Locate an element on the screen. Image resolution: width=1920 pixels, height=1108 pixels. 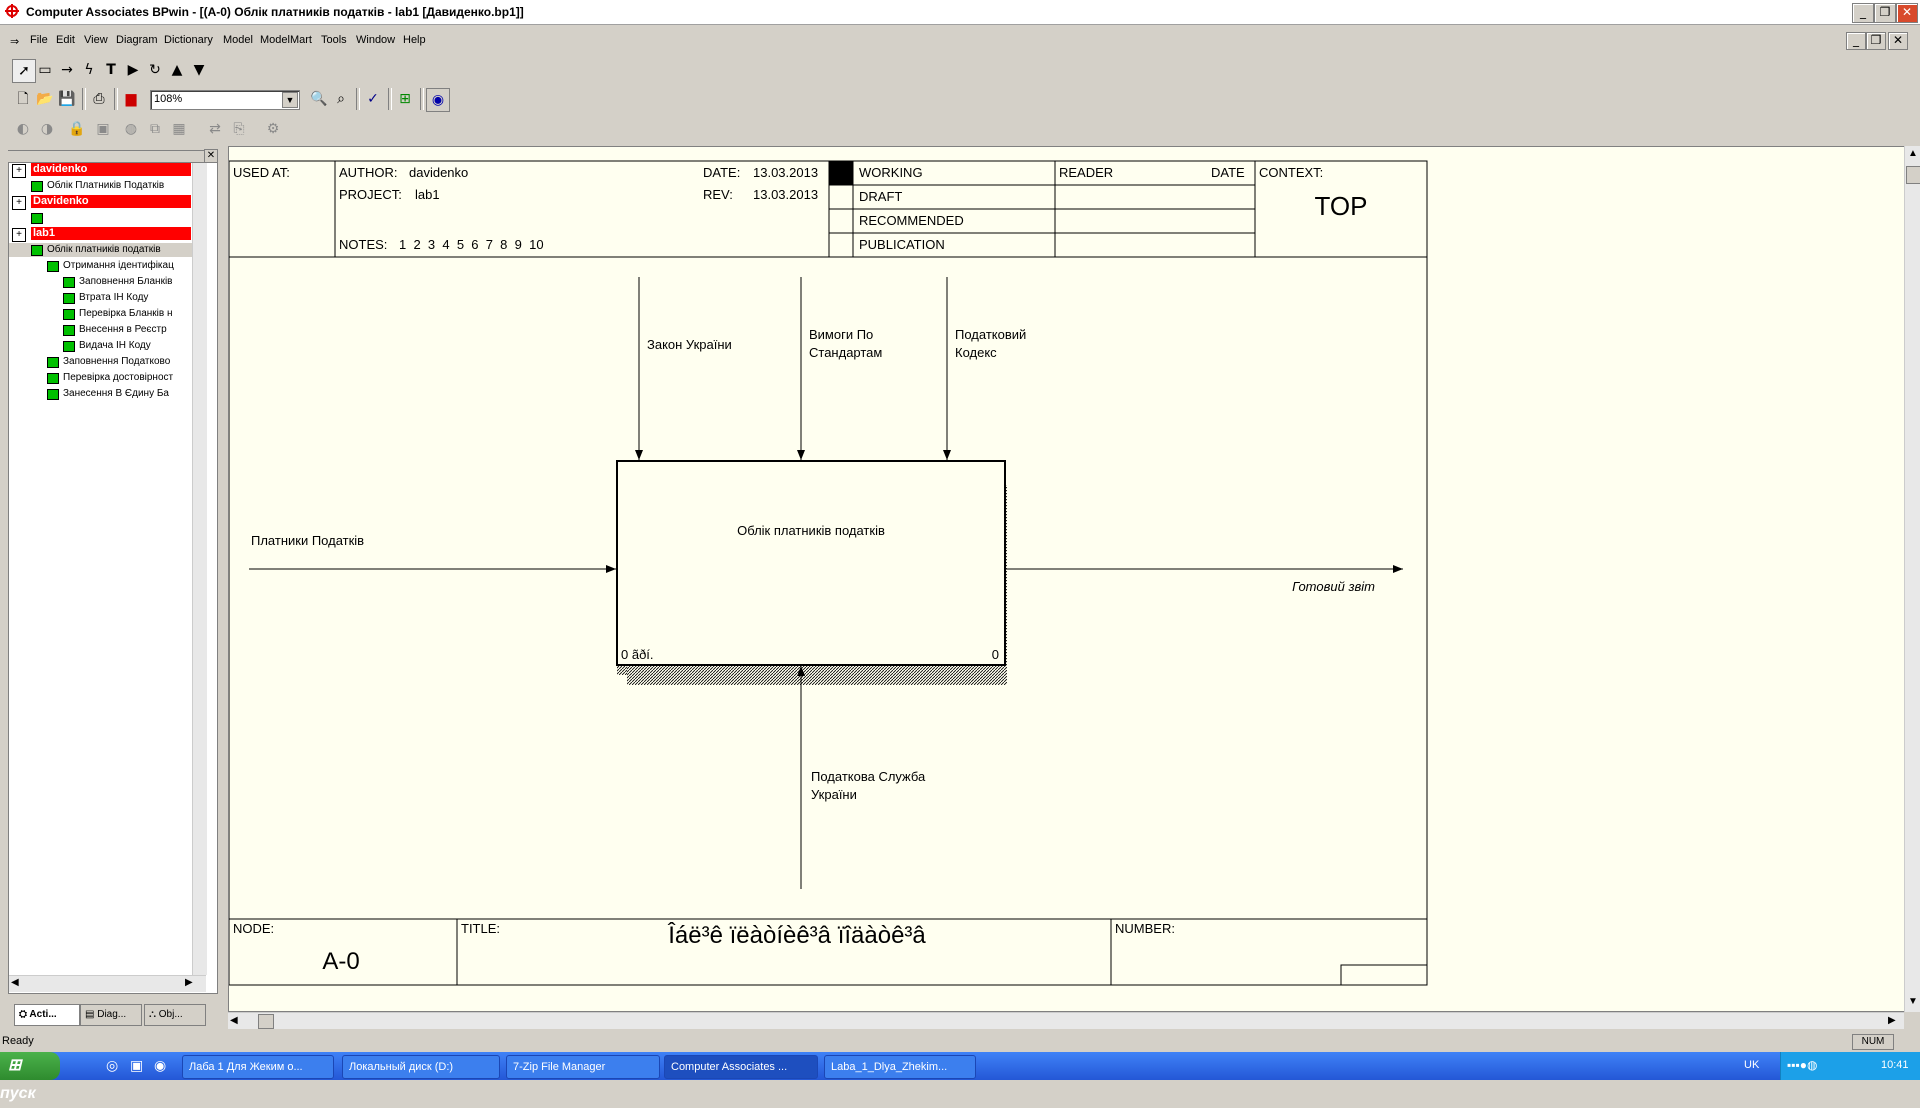
box-tool-icon: ▭ is located at coordinates (45, 70).